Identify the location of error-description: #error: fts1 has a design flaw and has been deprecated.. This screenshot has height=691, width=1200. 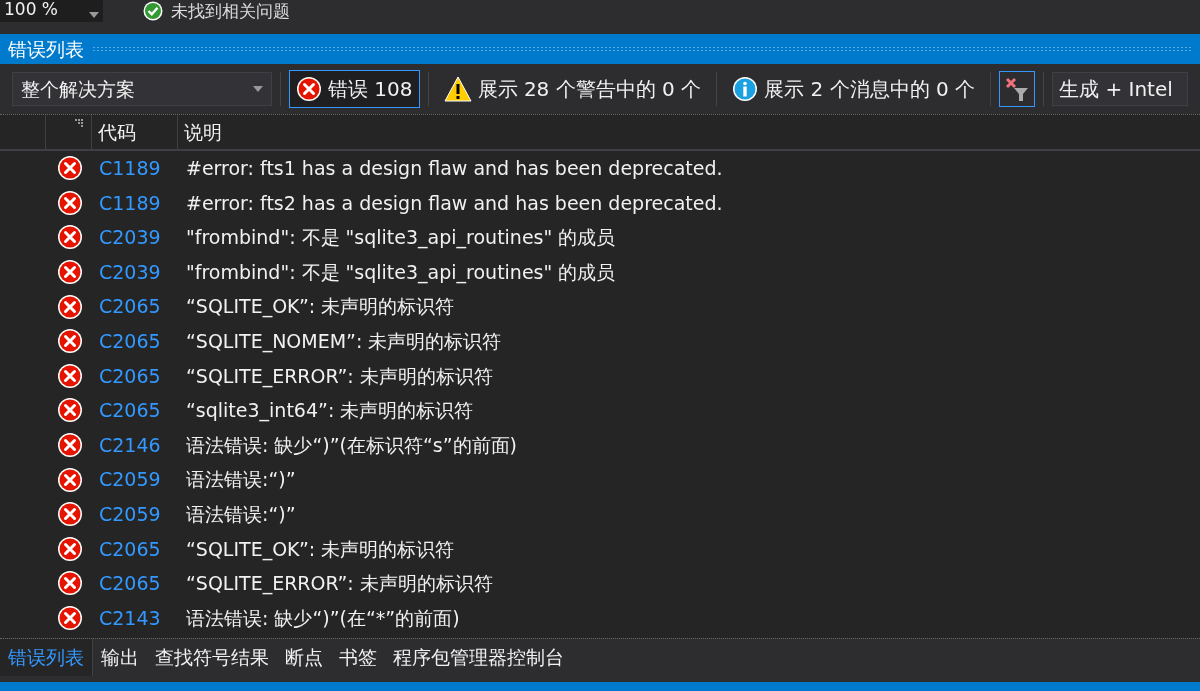
(454, 169).